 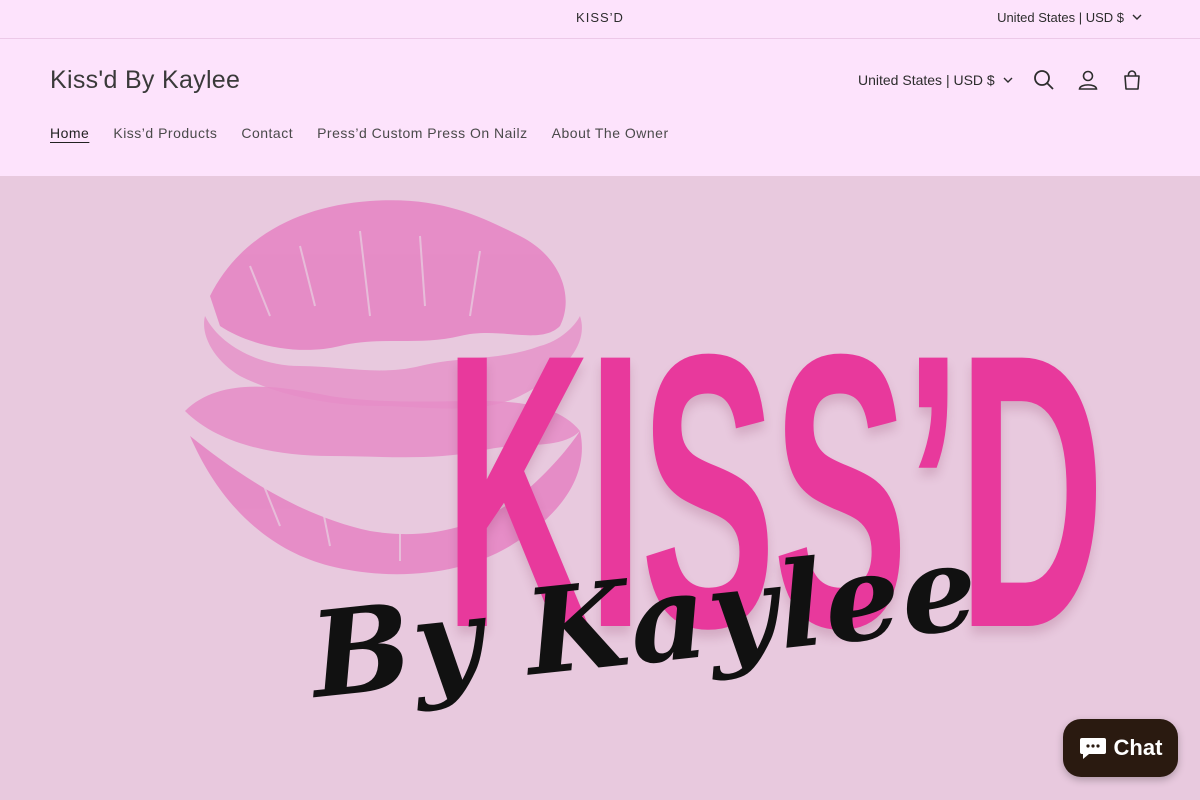 What do you see at coordinates (1044, 80) in the screenshot?
I see `search-icon` at bounding box center [1044, 80].